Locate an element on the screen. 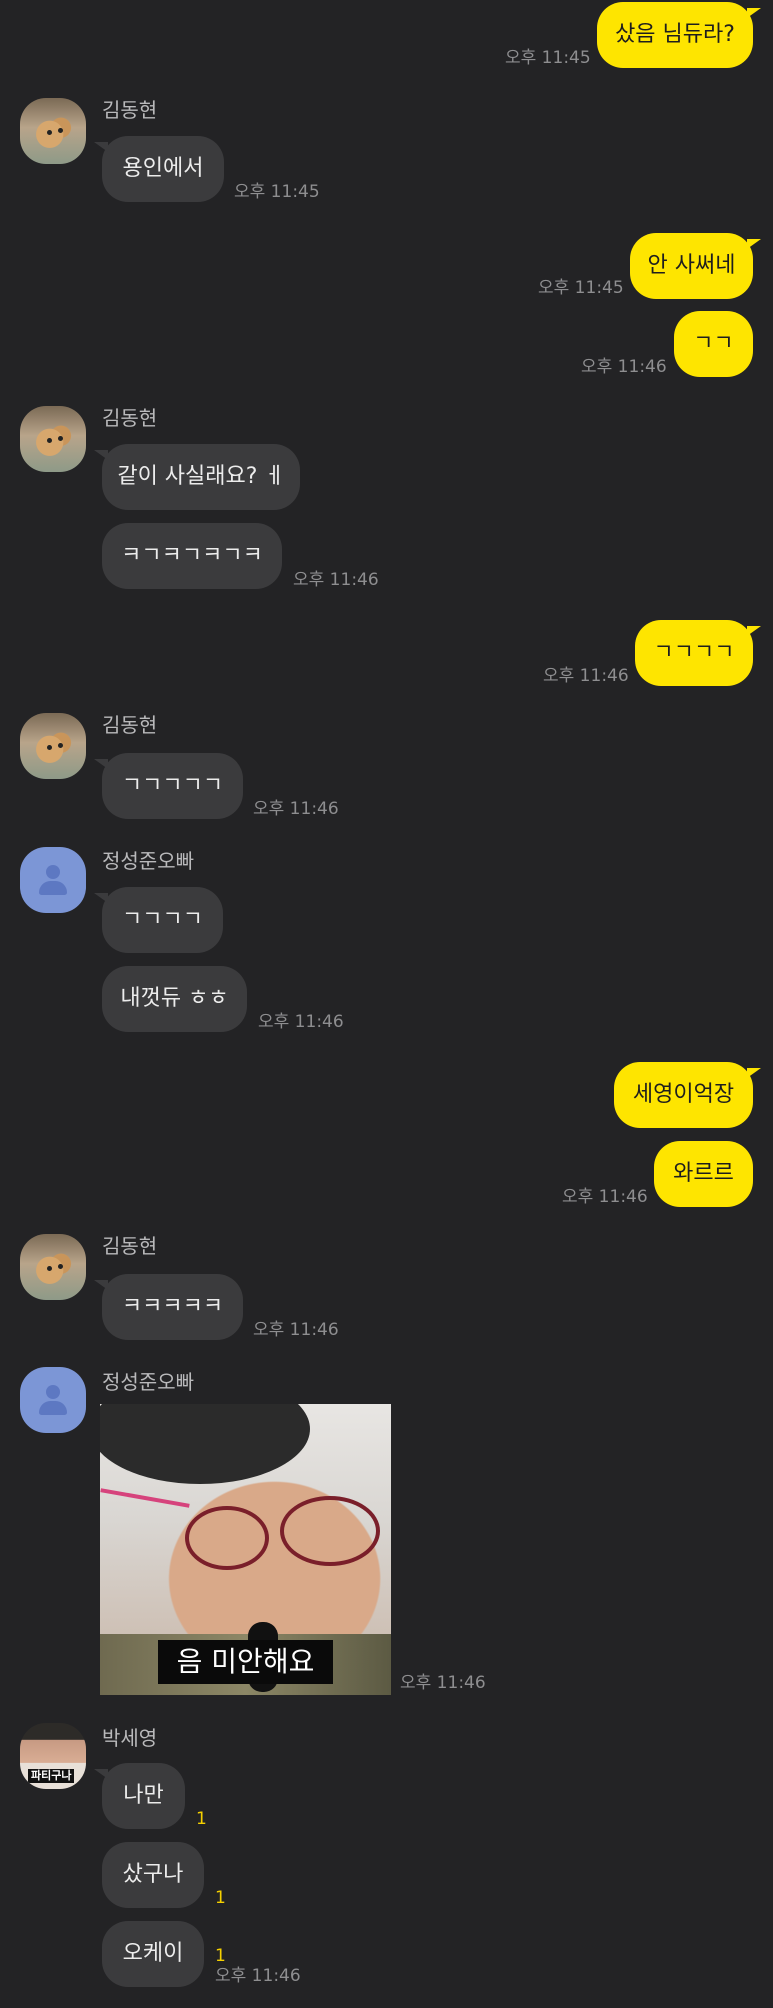 This screenshot has width=773, height=2008. avatar-badge: 파티구나 is located at coordinates (51, 1776).